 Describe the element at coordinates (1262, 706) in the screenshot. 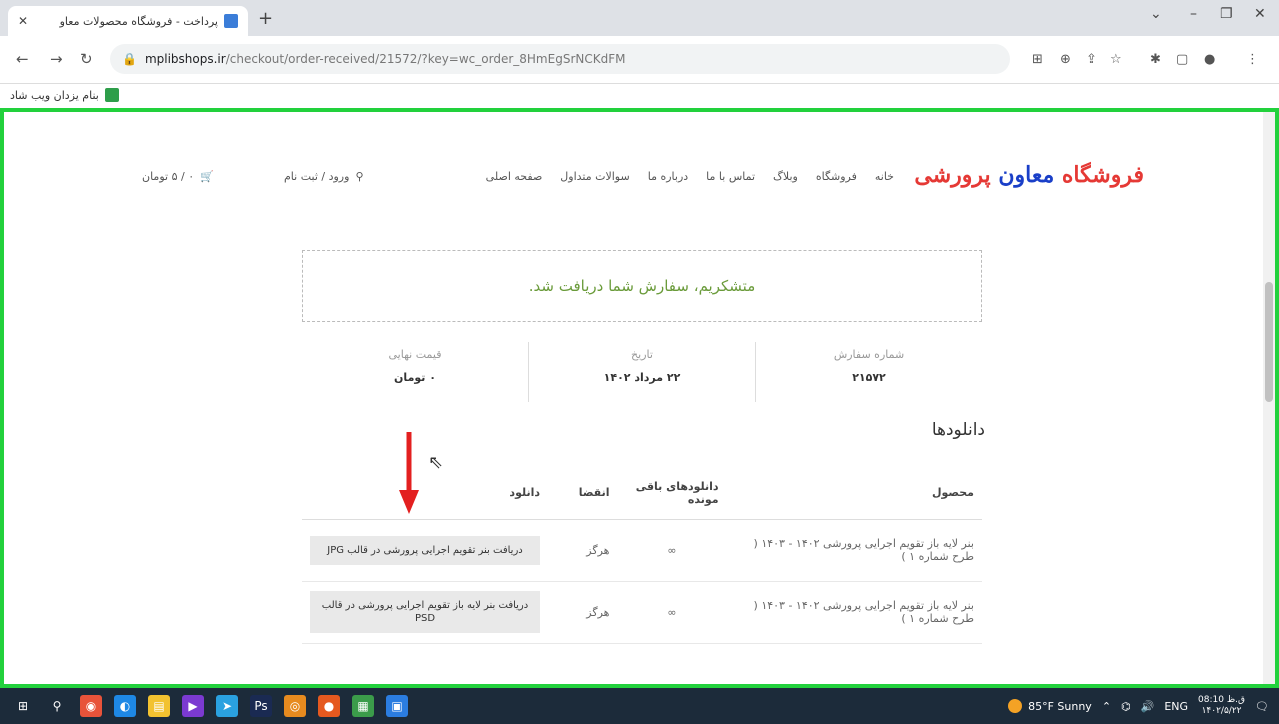

I see `notification-icon: 🗨` at that location.